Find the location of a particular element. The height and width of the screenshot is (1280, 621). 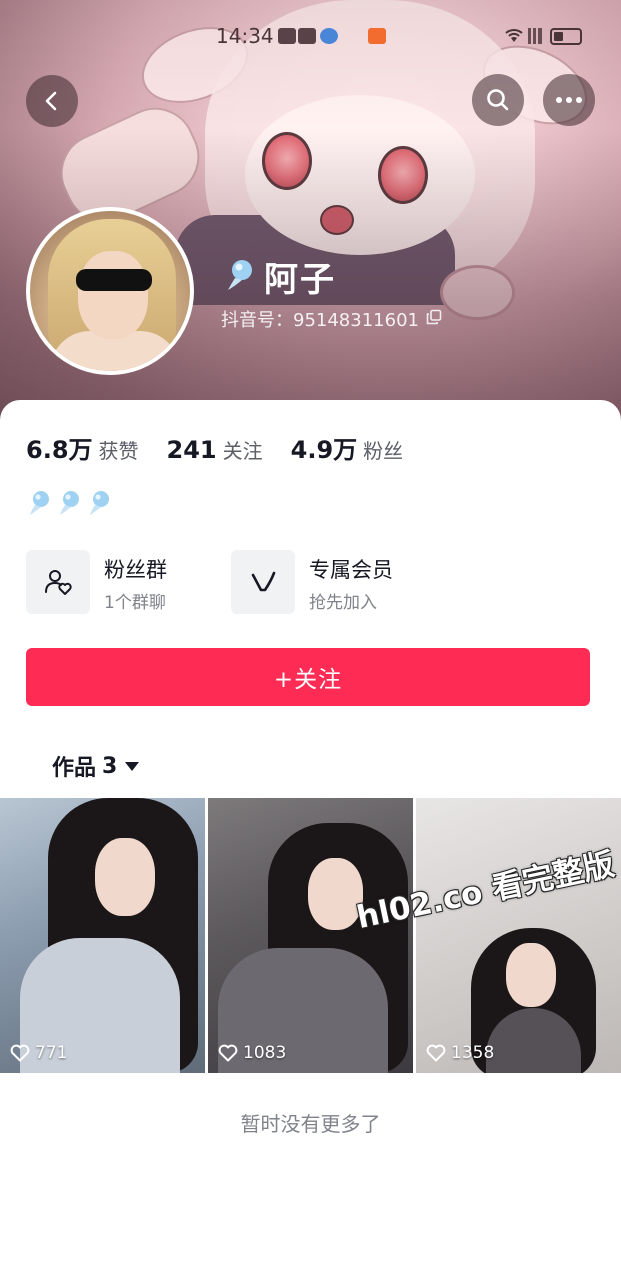

works-count: 3 is located at coordinates (110, 766).